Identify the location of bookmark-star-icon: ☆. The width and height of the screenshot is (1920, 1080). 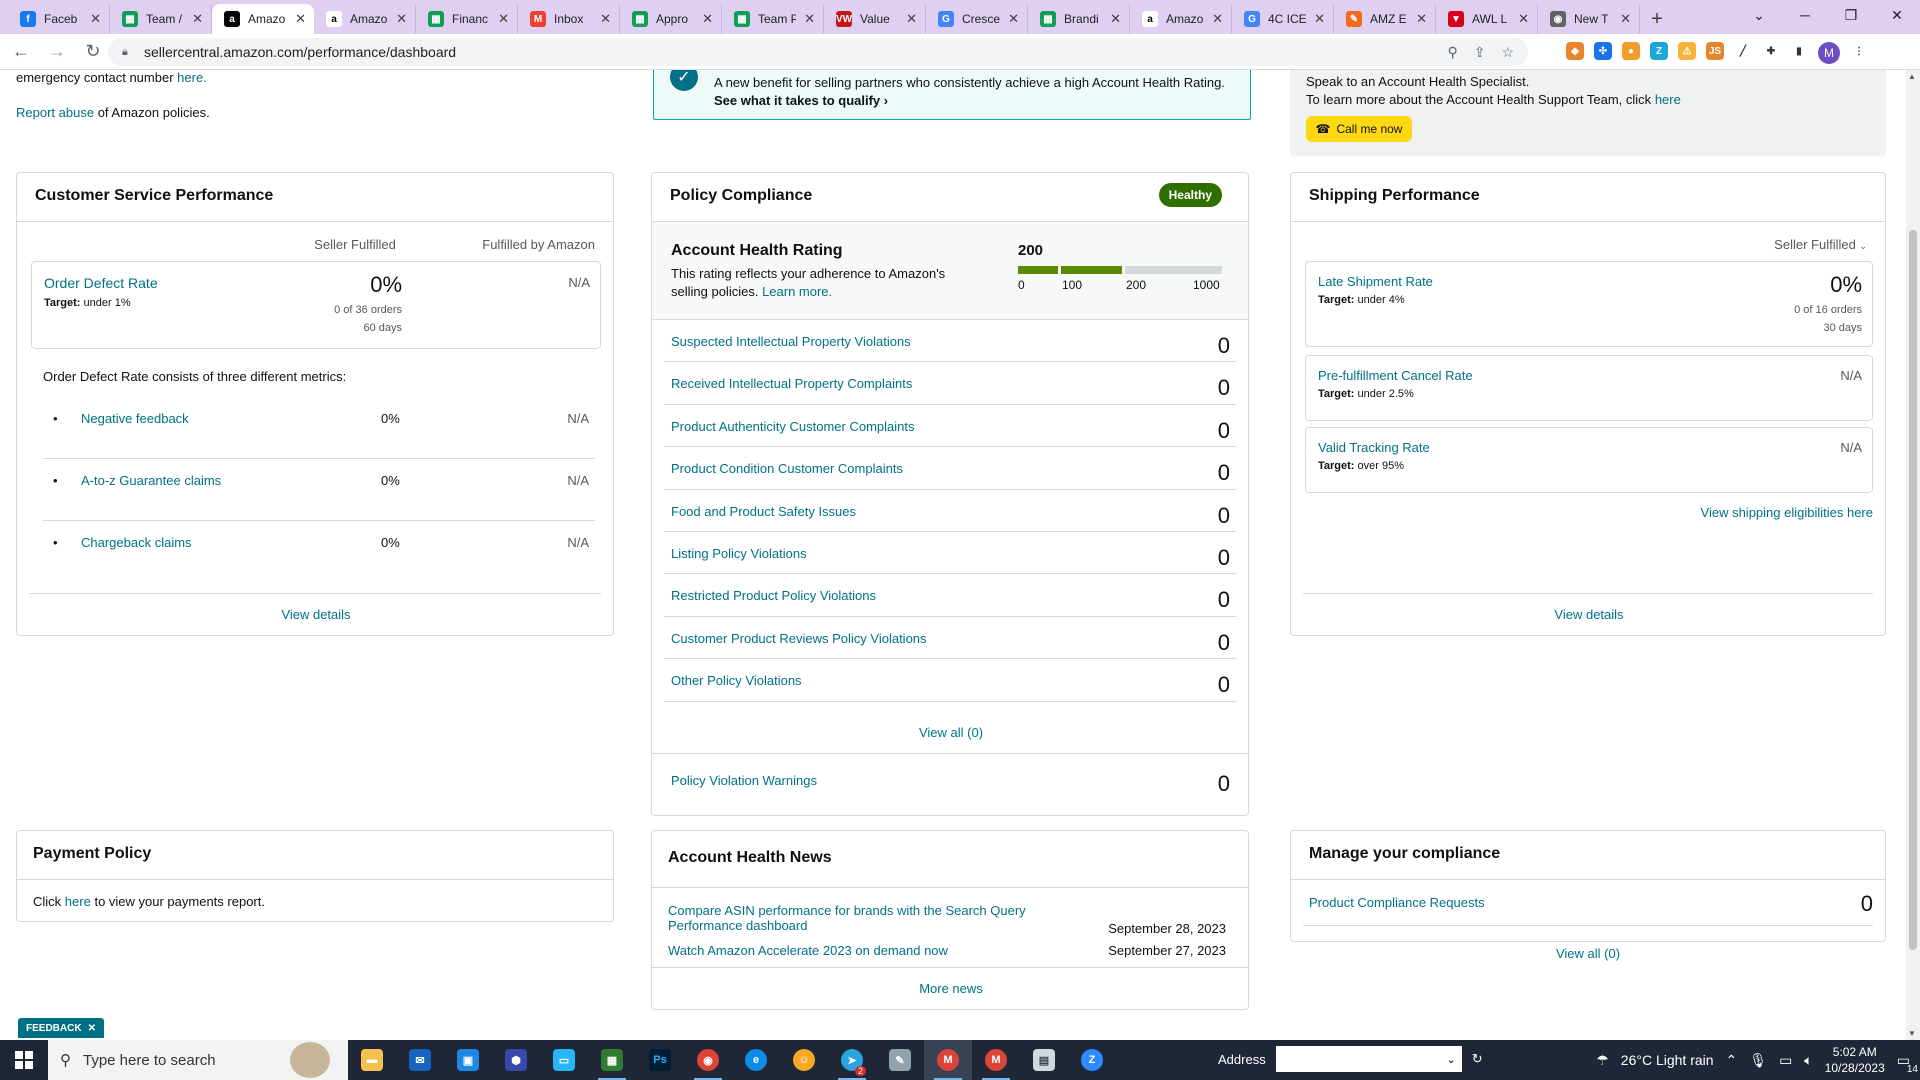
(1507, 52).